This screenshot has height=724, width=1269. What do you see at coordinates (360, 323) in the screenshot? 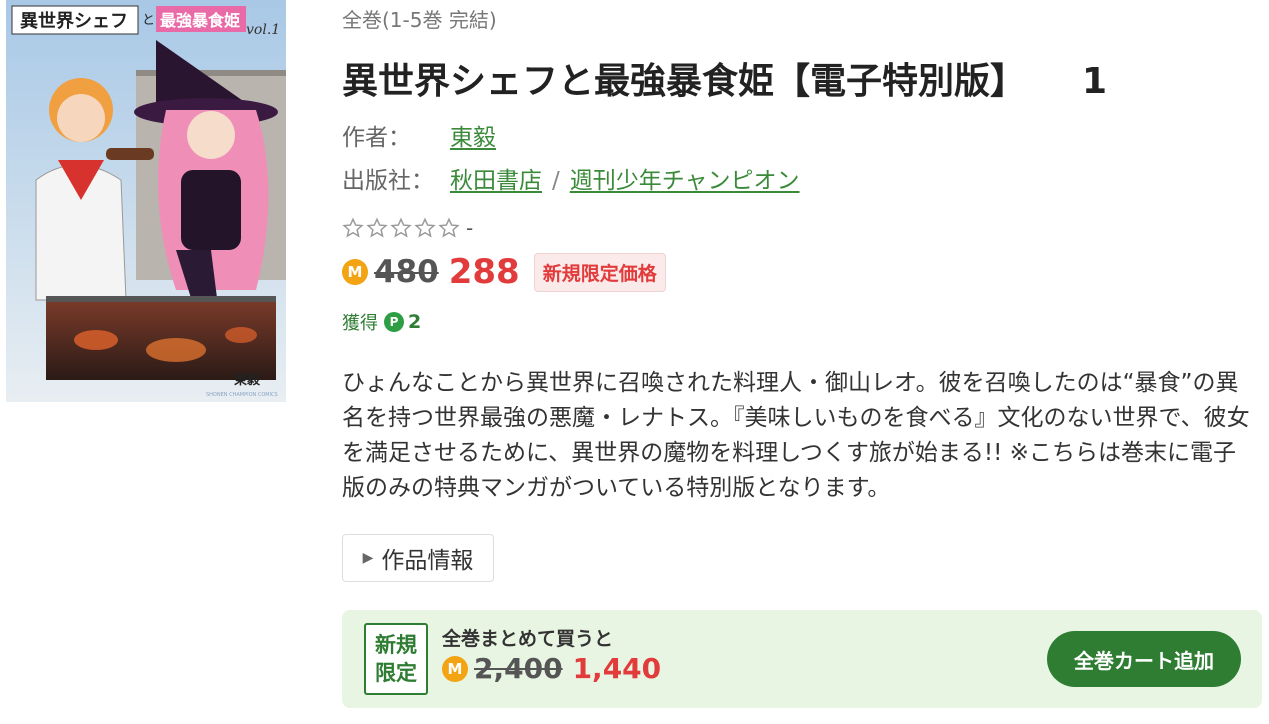
I see `points-label: 獲得` at bounding box center [360, 323].